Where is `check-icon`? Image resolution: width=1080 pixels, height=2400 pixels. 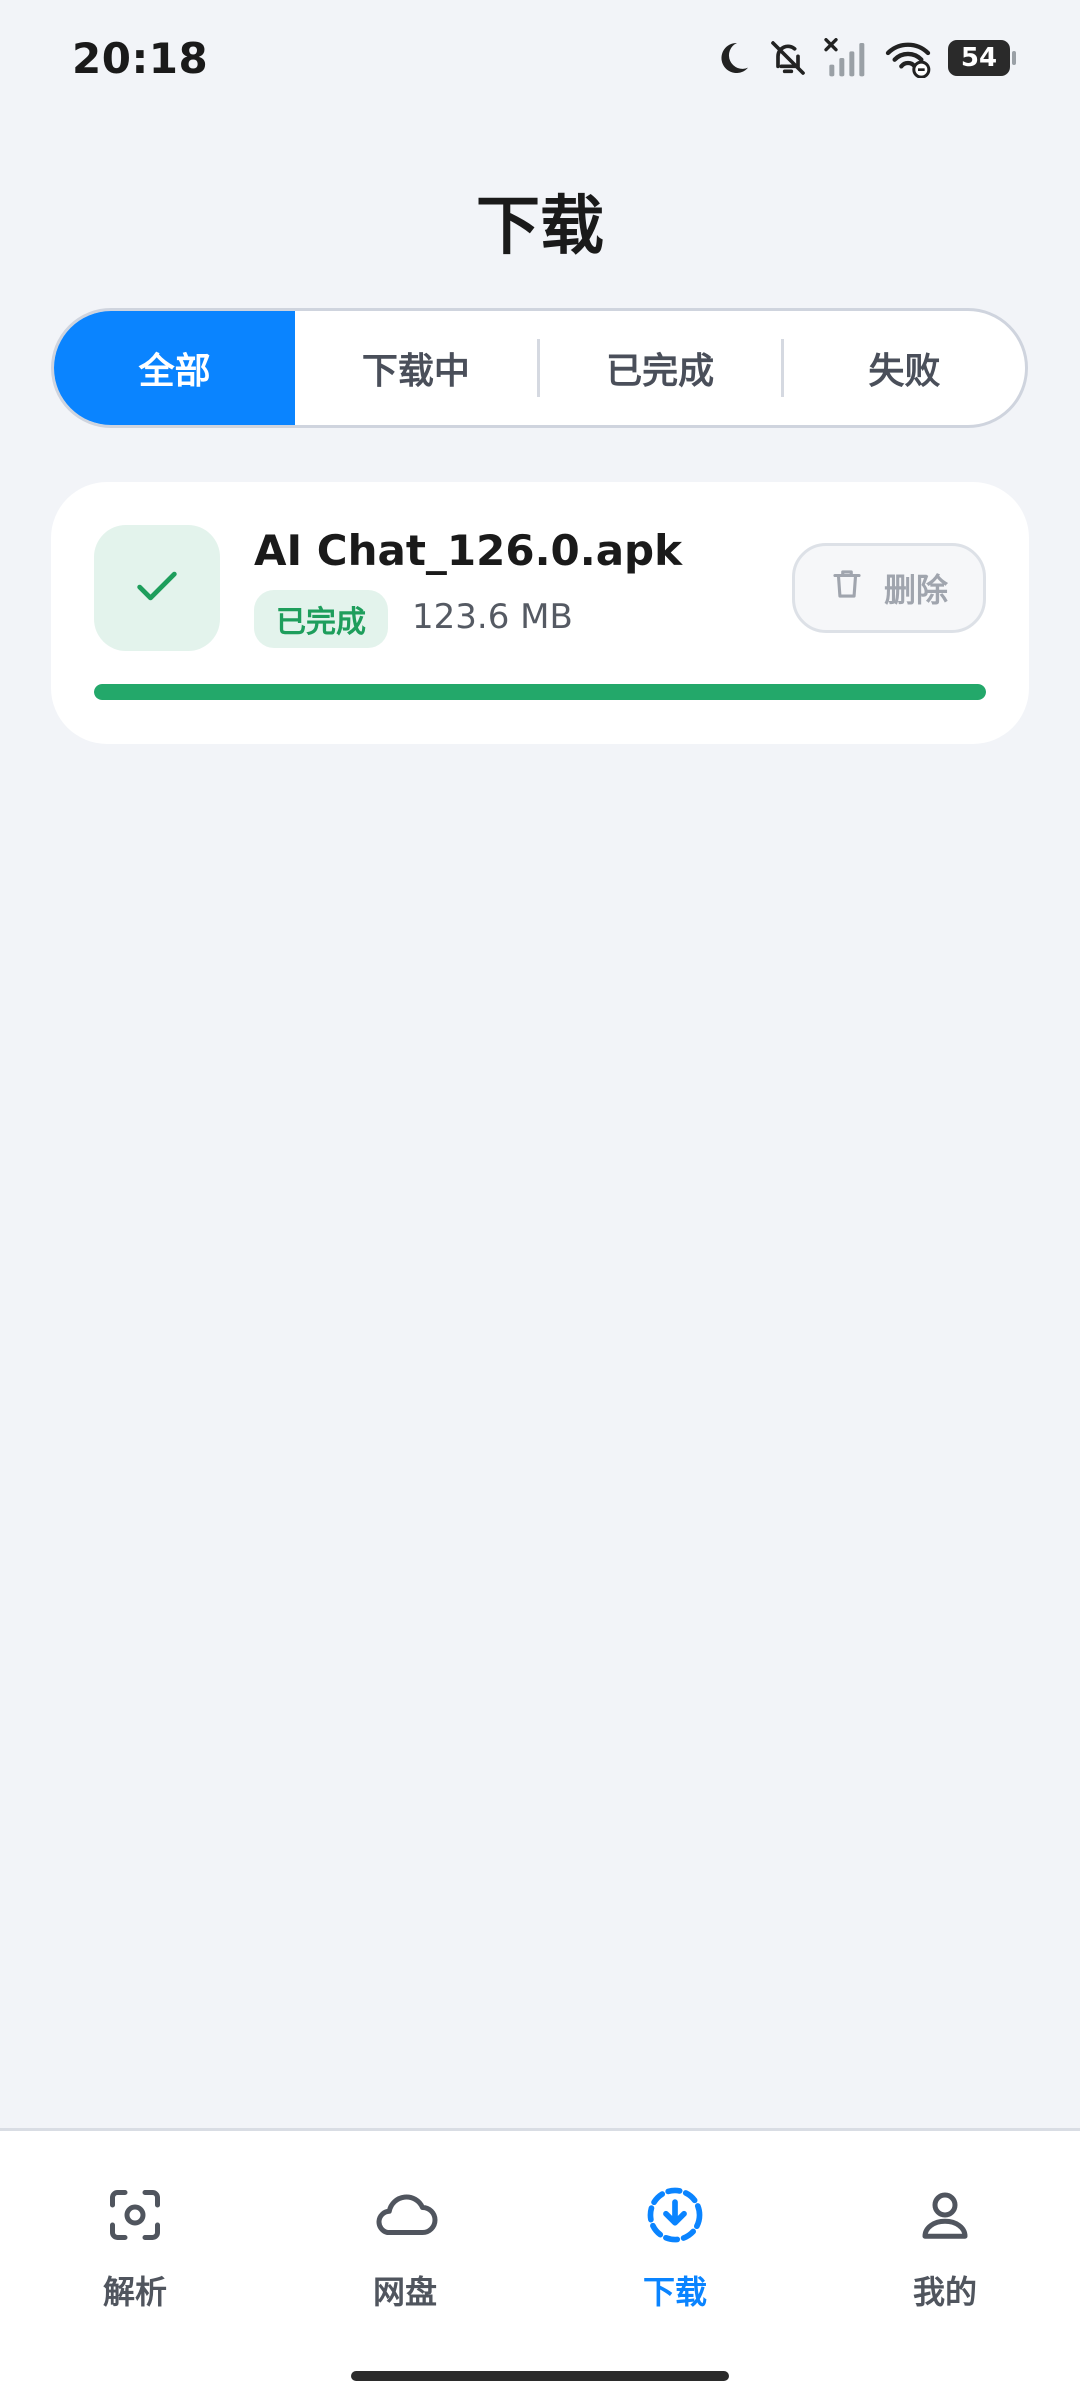
check-icon is located at coordinates (157, 588).